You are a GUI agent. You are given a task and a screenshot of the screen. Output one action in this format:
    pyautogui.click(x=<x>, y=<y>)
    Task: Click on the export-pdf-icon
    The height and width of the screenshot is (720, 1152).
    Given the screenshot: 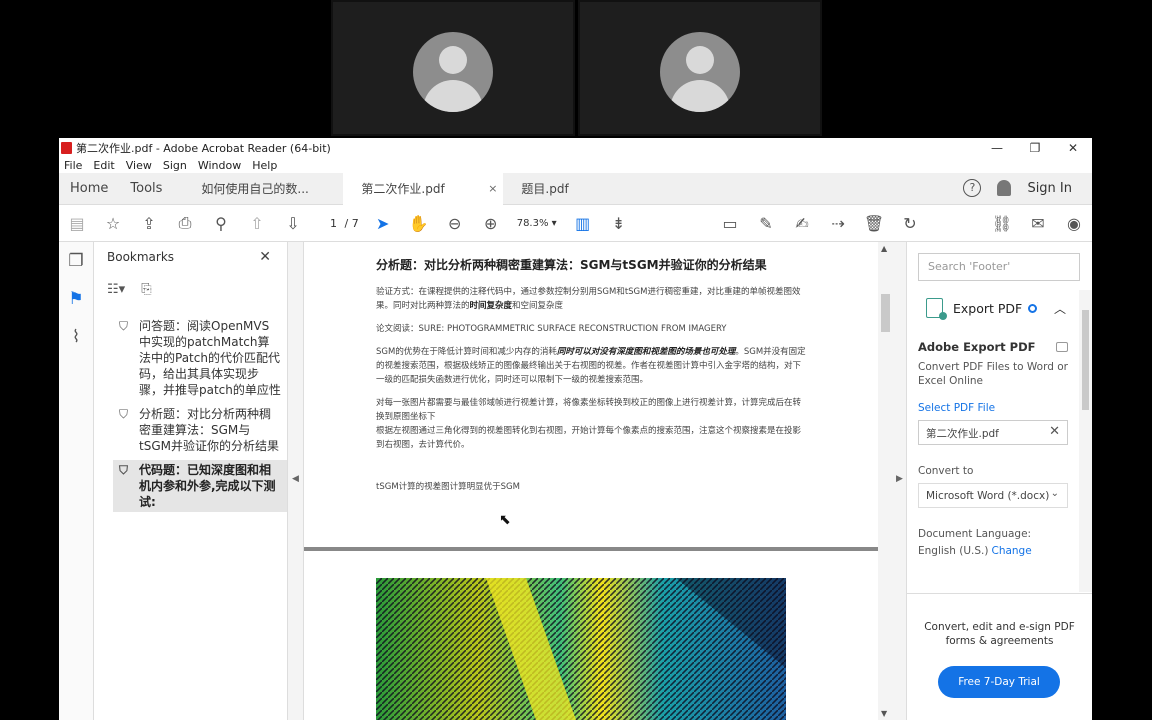 What is the action you would take?
    pyautogui.click(x=936, y=309)
    